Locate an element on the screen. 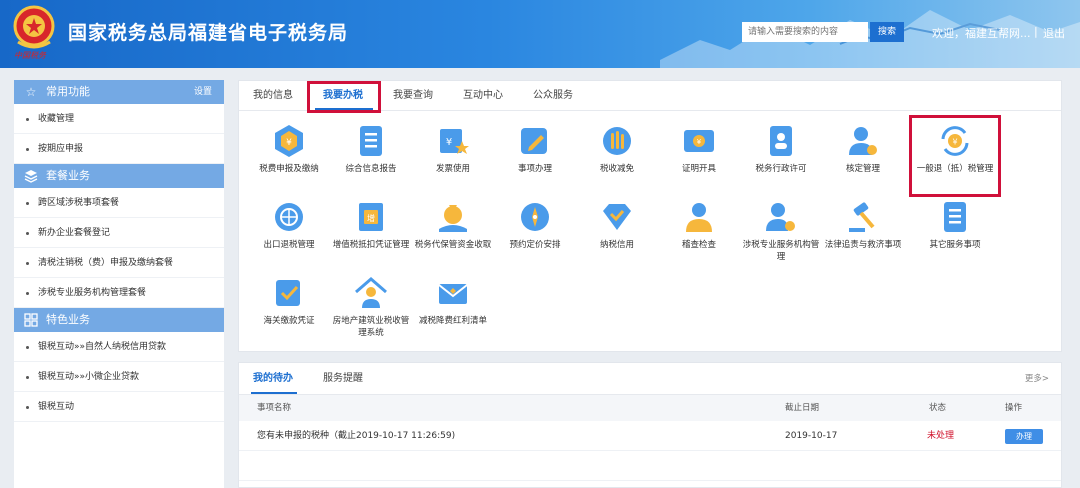 This screenshot has height=488, width=1080. service-real-estate: 房地产建筑业税收管理系统 is located at coordinates (371, 307).